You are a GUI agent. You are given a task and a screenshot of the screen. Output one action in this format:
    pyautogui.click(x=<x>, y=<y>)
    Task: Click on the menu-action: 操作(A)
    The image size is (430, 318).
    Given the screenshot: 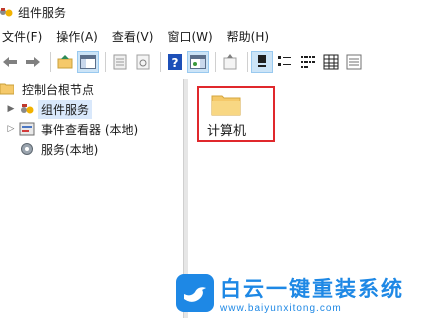 What is the action you would take?
    pyautogui.click(x=77, y=37)
    